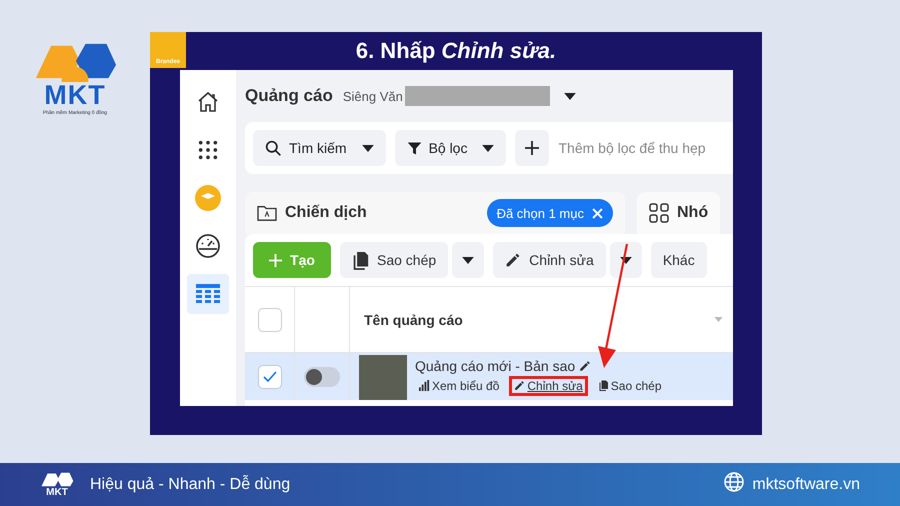 The width and height of the screenshot is (900, 506). I want to click on filter-input: Thêm bộ lọc để thu hẹp, so click(643, 148).